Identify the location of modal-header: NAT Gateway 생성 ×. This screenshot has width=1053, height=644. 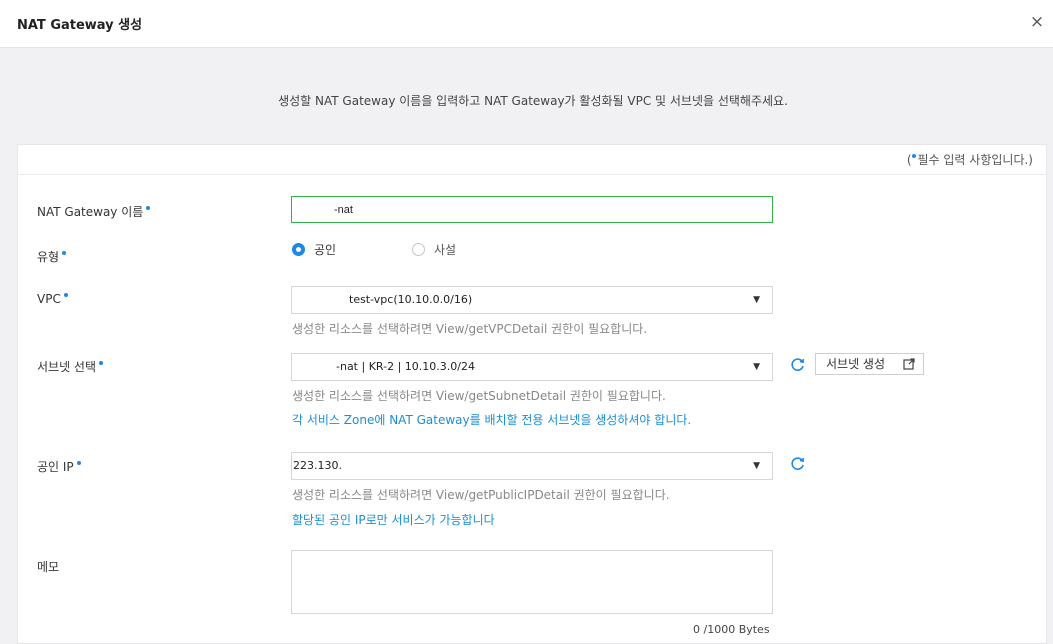
(526, 24).